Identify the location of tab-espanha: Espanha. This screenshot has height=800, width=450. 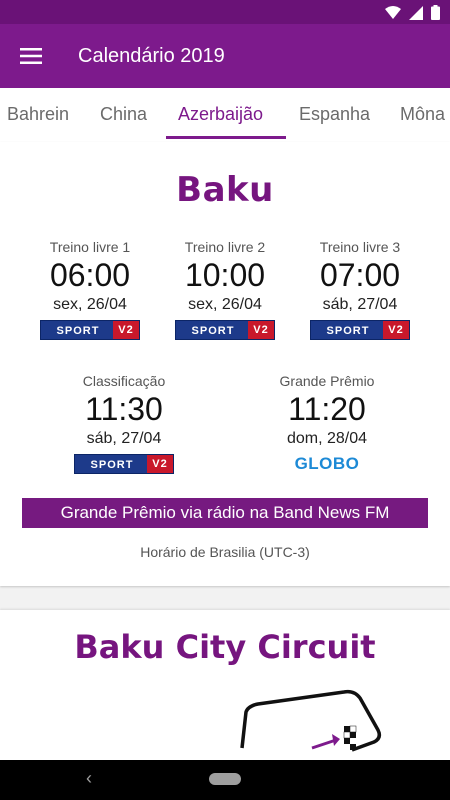
(334, 115).